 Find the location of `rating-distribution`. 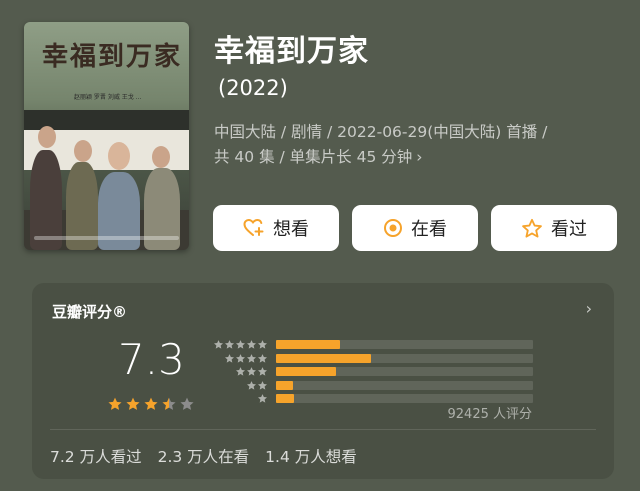

rating-distribution is located at coordinates (371, 372).